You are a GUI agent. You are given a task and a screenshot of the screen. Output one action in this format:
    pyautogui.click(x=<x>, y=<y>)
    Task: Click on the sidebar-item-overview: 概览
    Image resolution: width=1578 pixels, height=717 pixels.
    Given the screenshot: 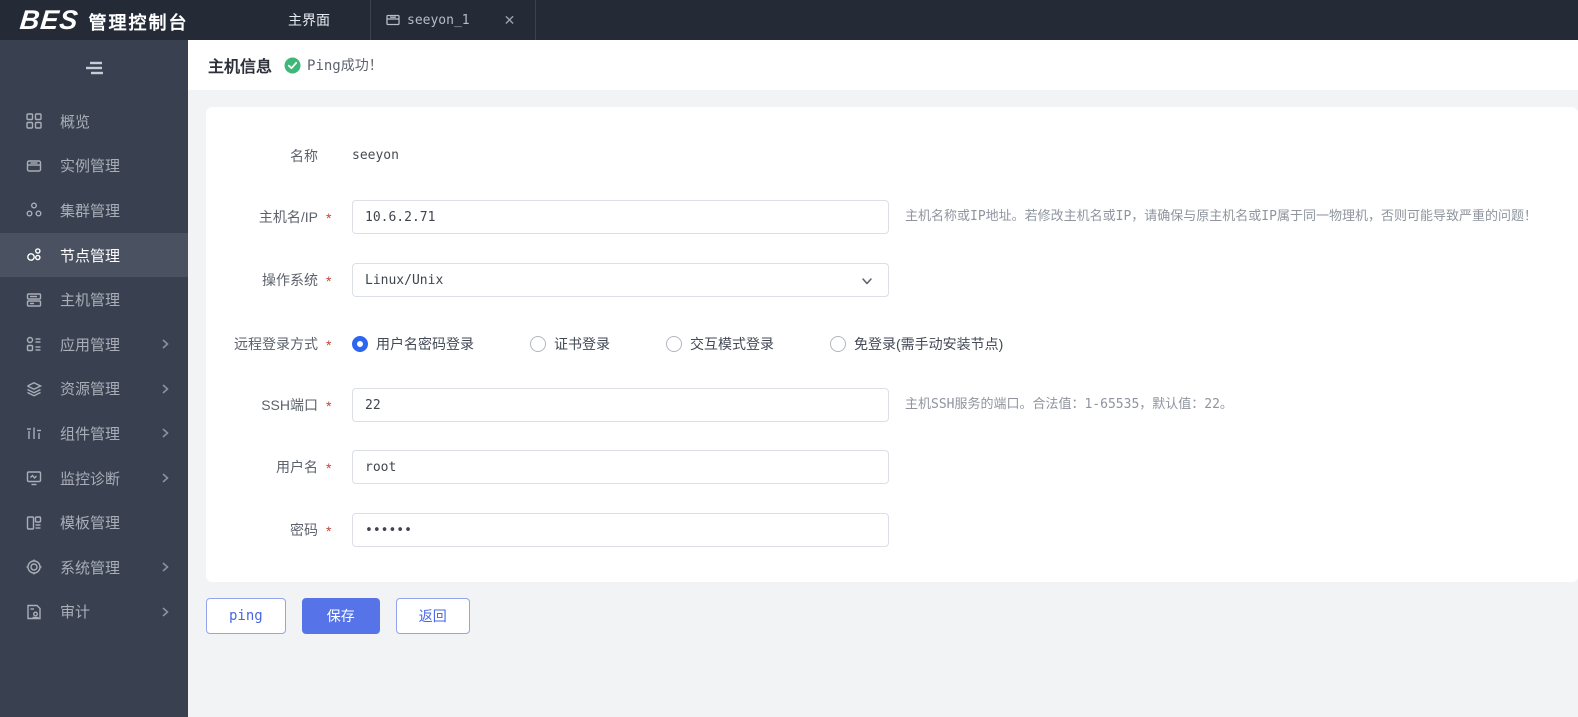 What is the action you would take?
    pyautogui.click(x=94, y=121)
    